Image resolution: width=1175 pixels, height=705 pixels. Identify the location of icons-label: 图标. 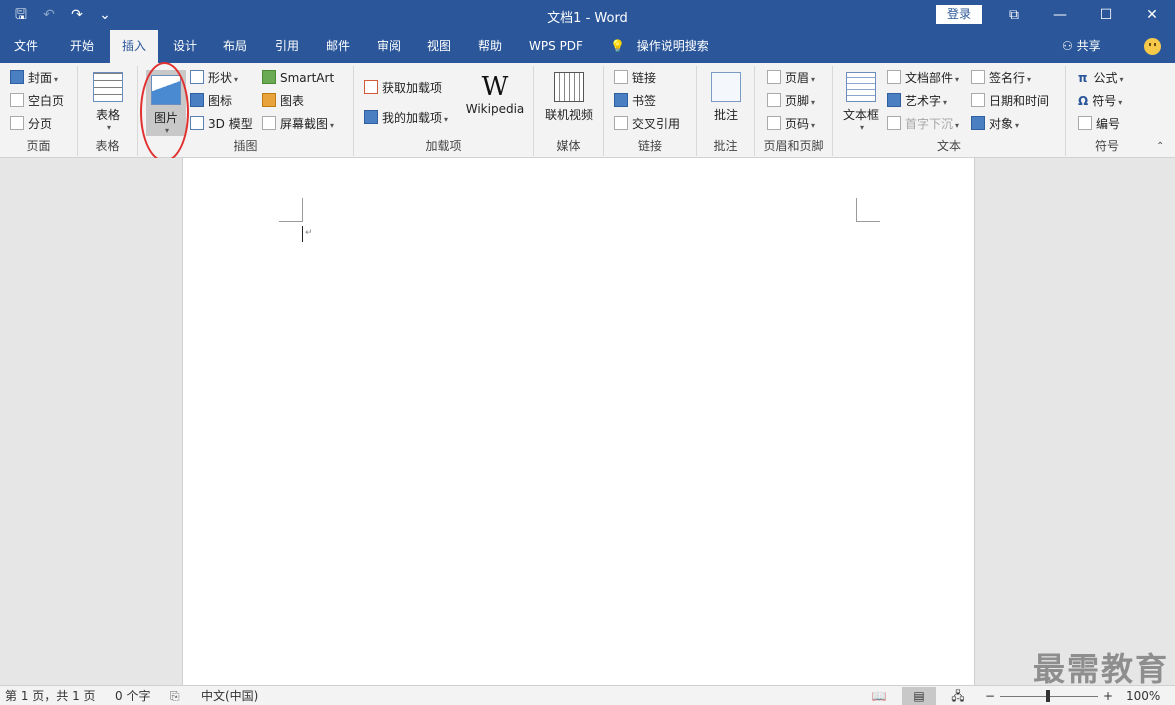
(220, 101).